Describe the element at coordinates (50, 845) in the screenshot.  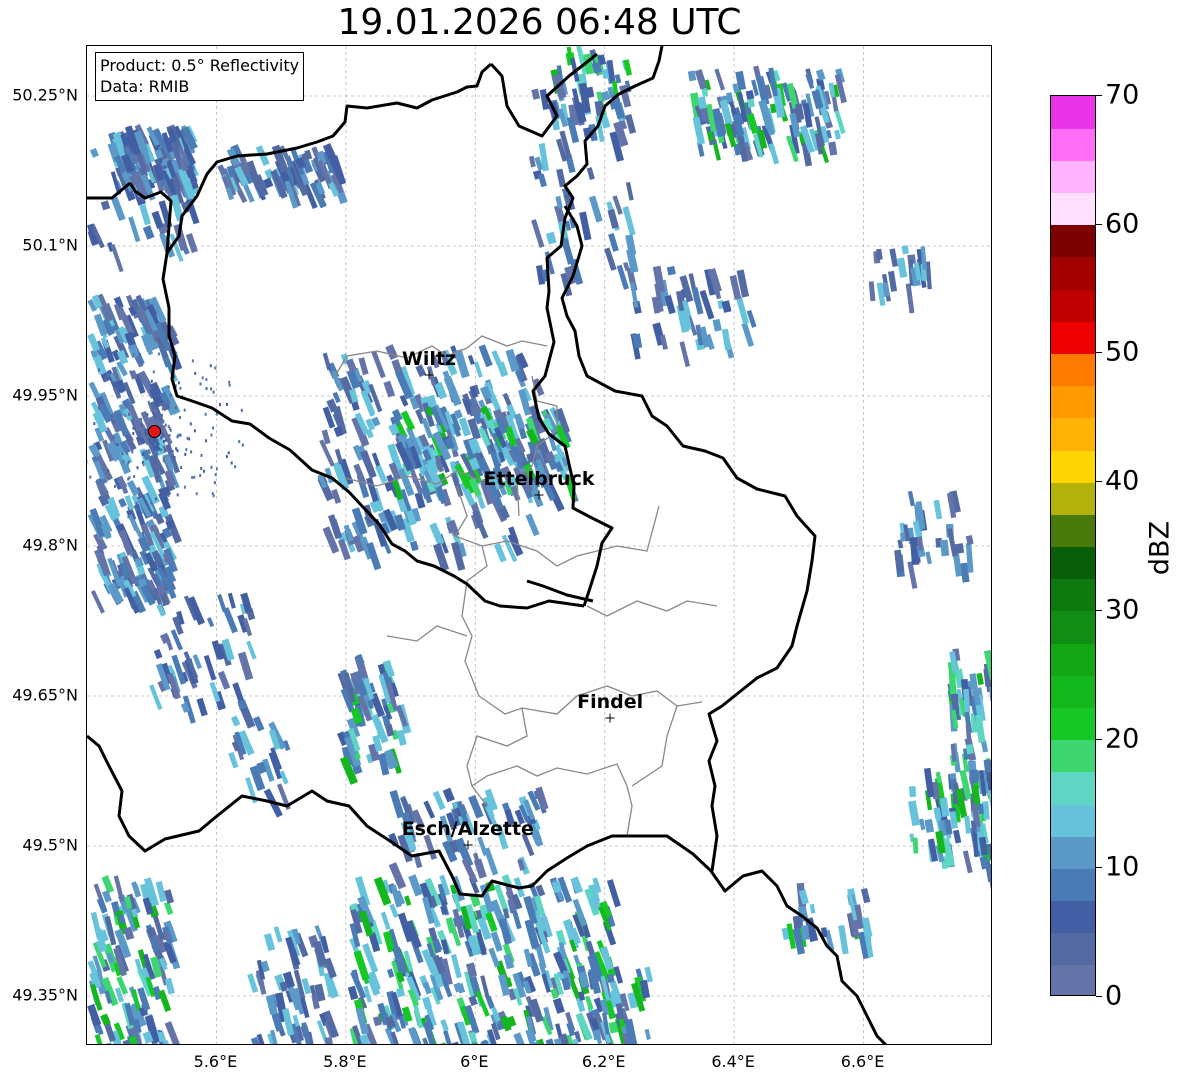
I see `lat-tick-label: 49.5°N` at that location.